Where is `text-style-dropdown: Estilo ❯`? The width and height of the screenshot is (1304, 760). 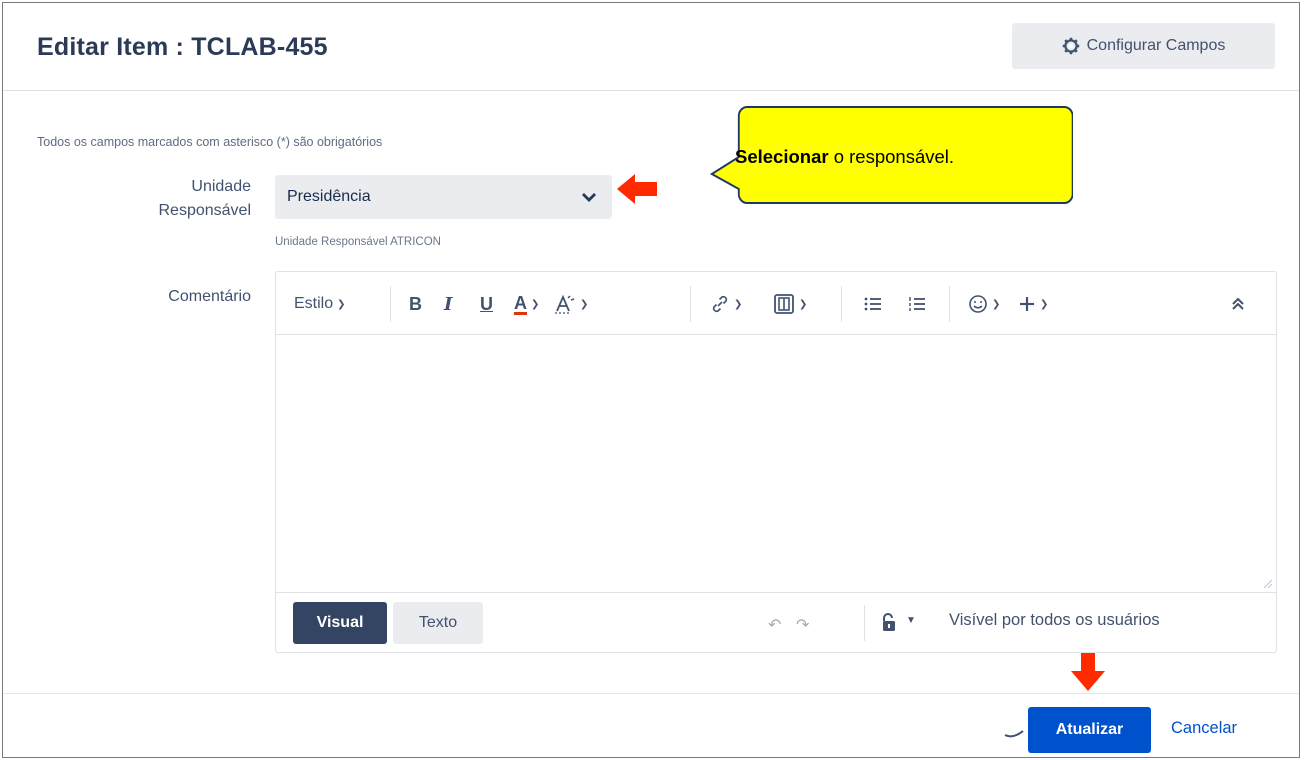 text-style-dropdown: Estilo ❯ is located at coordinates (320, 304).